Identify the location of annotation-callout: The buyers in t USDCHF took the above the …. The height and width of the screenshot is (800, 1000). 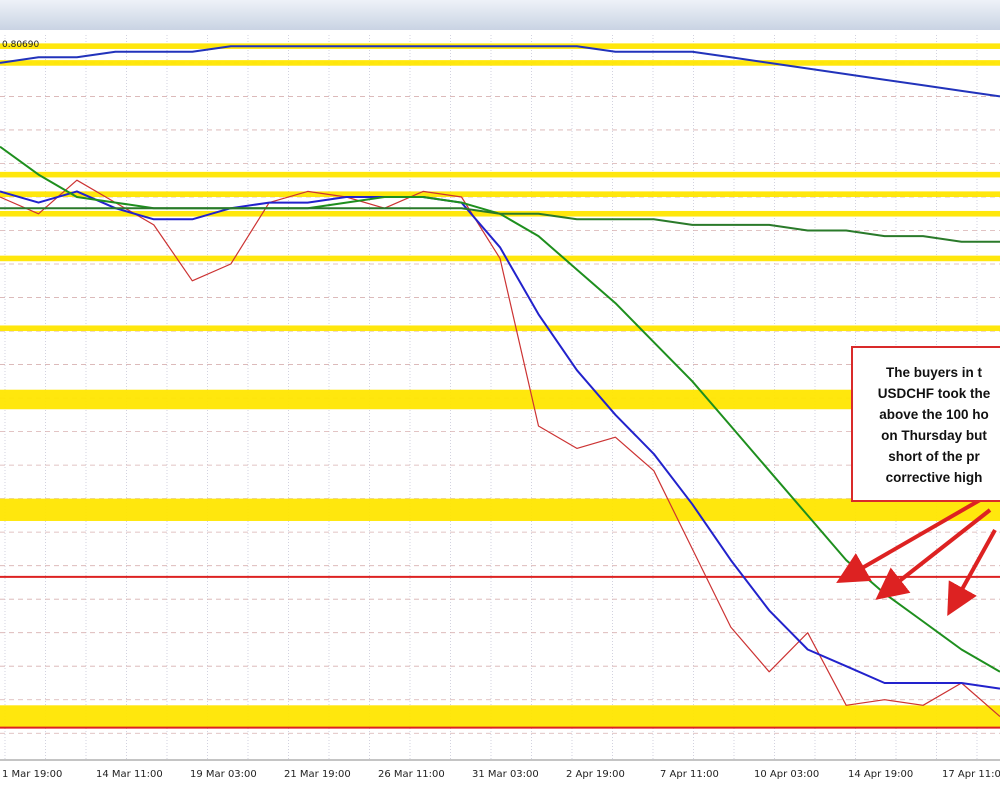
(925, 424).